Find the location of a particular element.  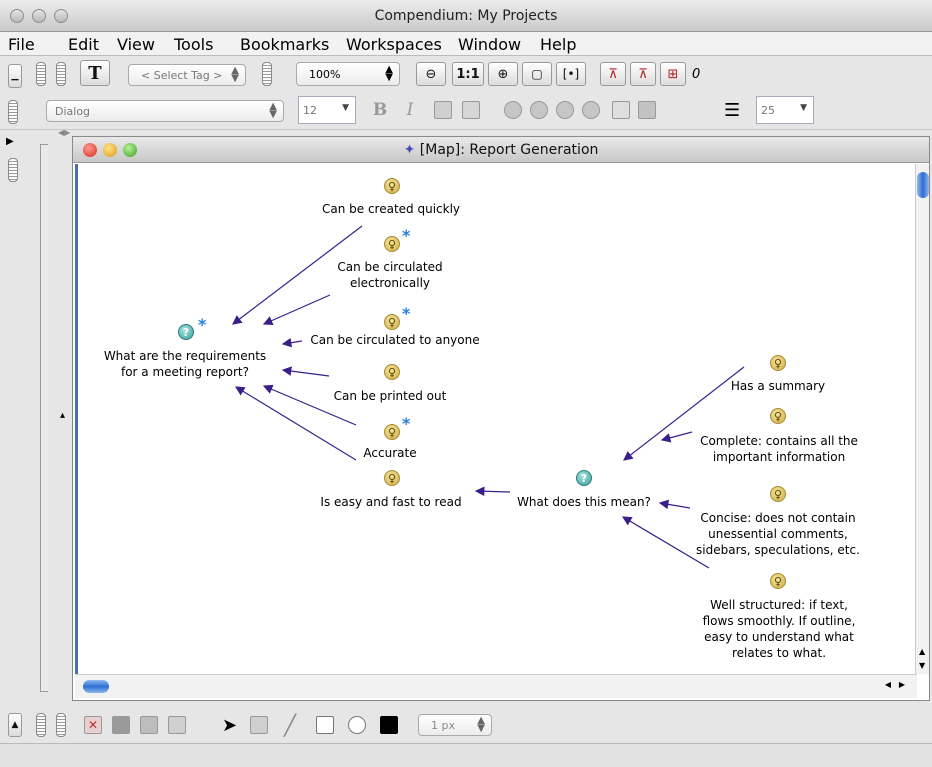

favorite-star-icon: * is located at coordinates (406, 235).